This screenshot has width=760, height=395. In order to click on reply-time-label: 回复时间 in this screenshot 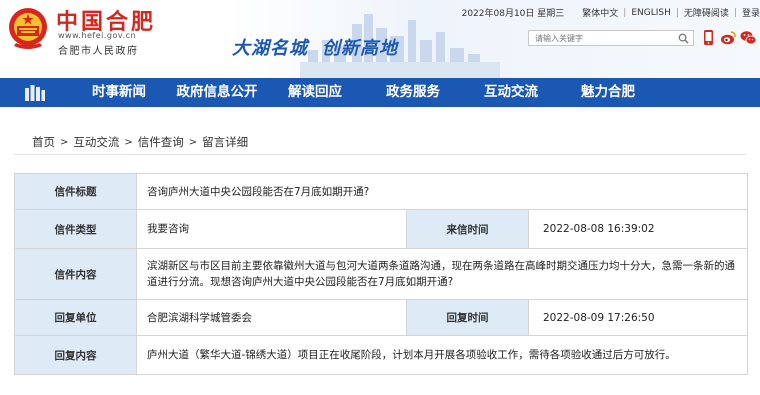, I will do `click(467, 317)`.